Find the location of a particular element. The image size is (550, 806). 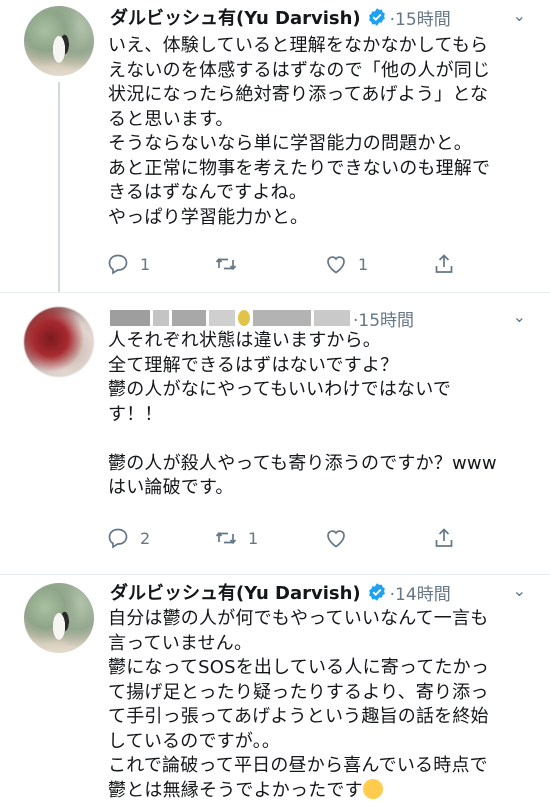

like-count: 1 is located at coordinates (363, 264).